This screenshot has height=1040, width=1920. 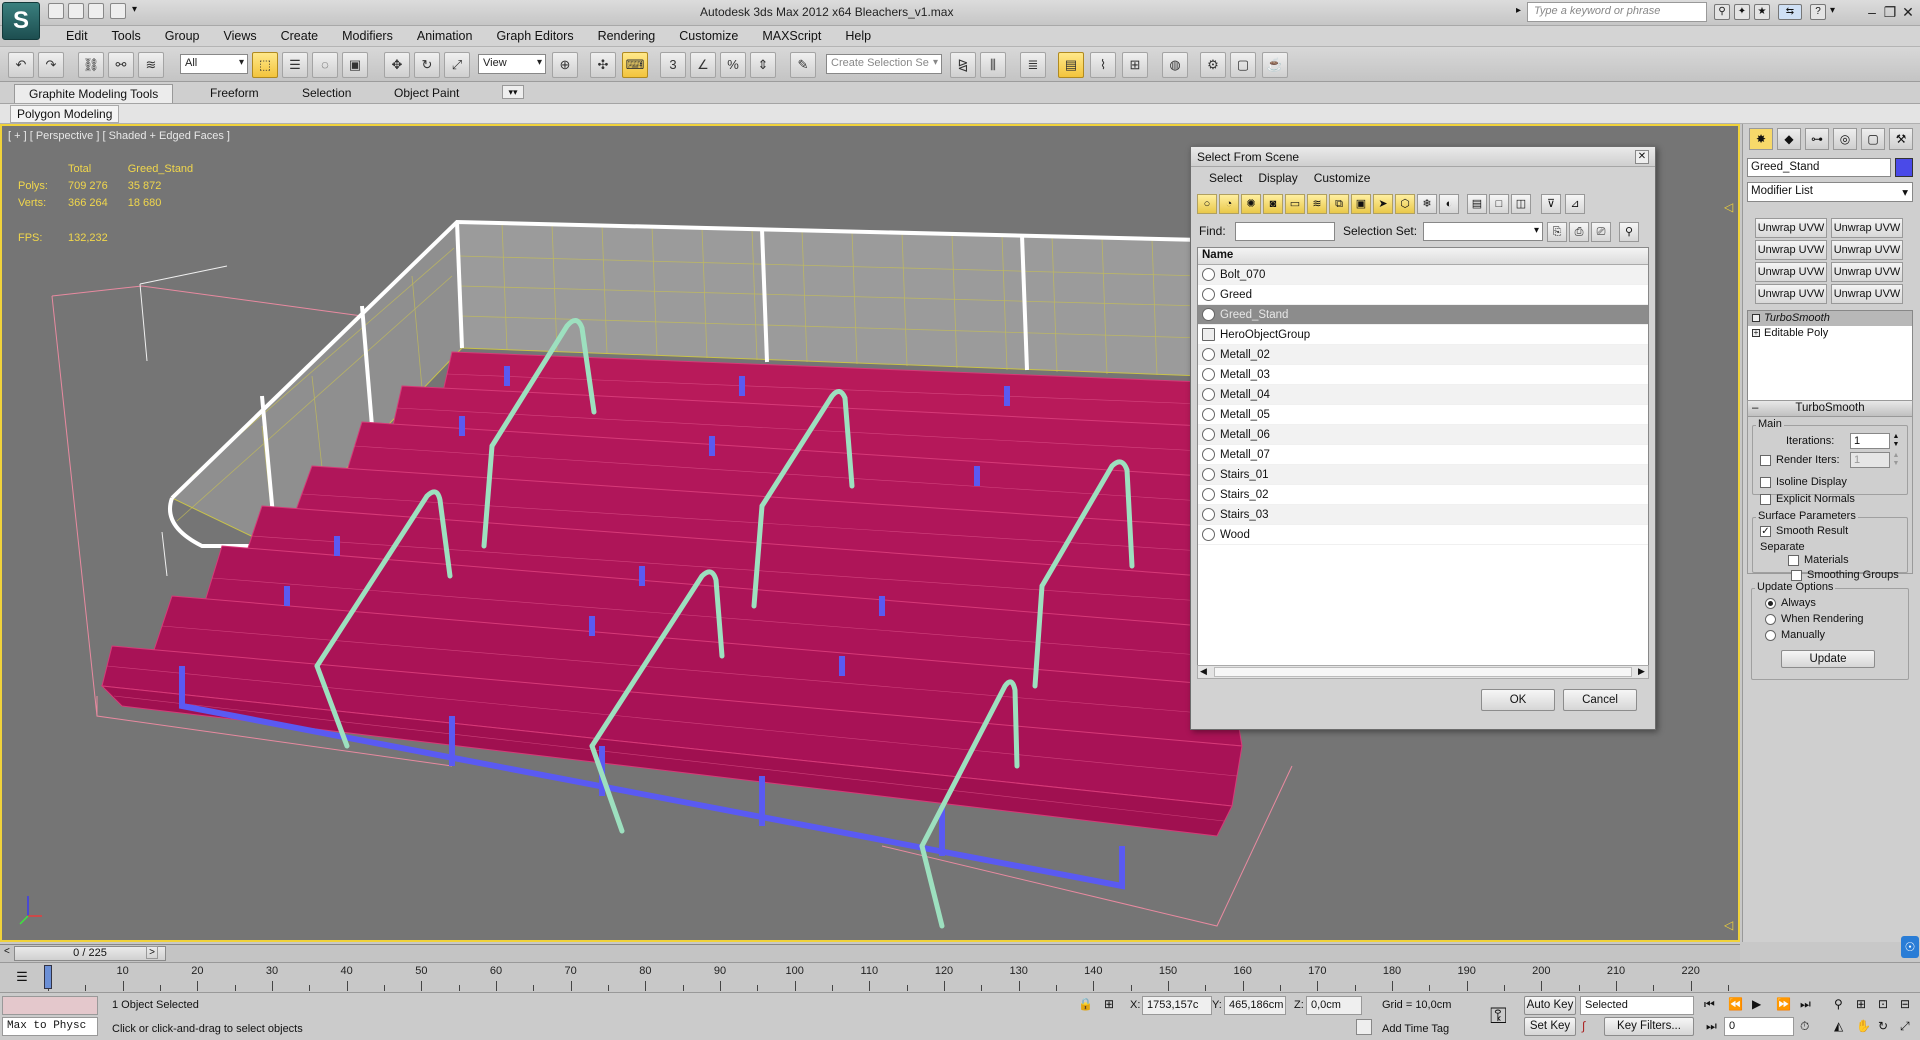 What do you see at coordinates (182, 36) in the screenshot?
I see `menu-group: Group` at bounding box center [182, 36].